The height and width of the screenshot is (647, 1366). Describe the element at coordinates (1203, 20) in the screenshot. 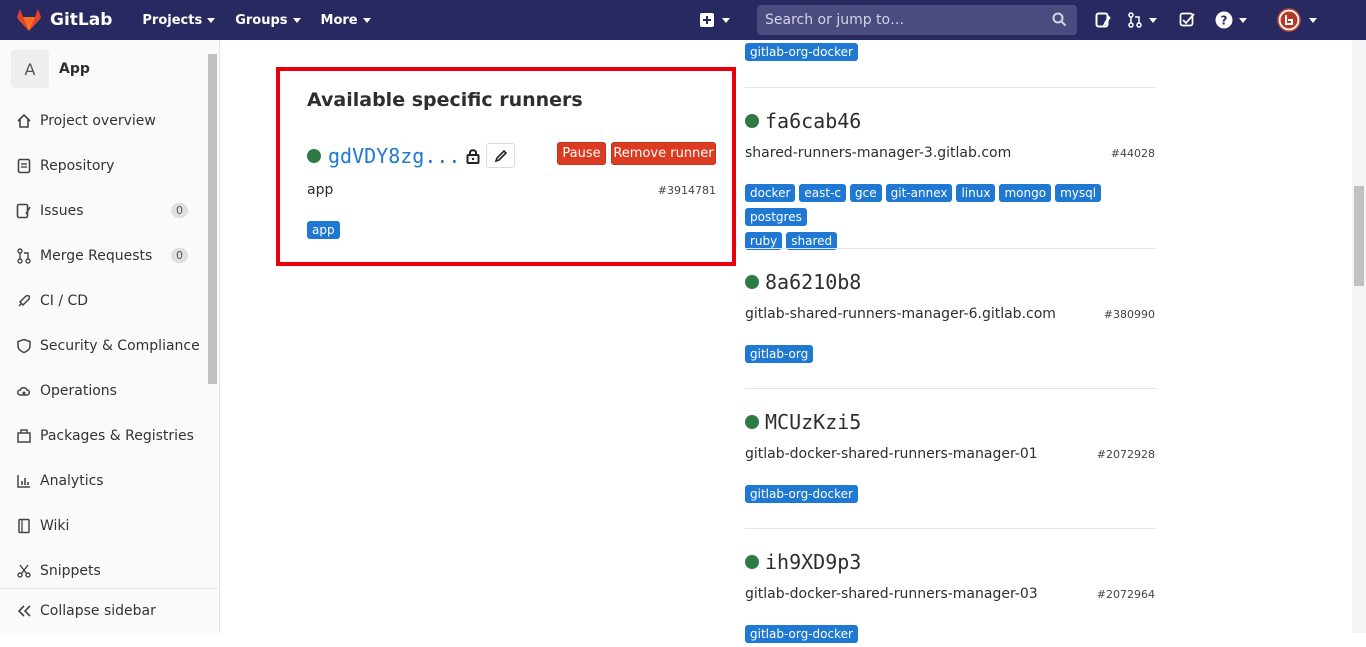

I see `navbar-icons: ?` at that location.